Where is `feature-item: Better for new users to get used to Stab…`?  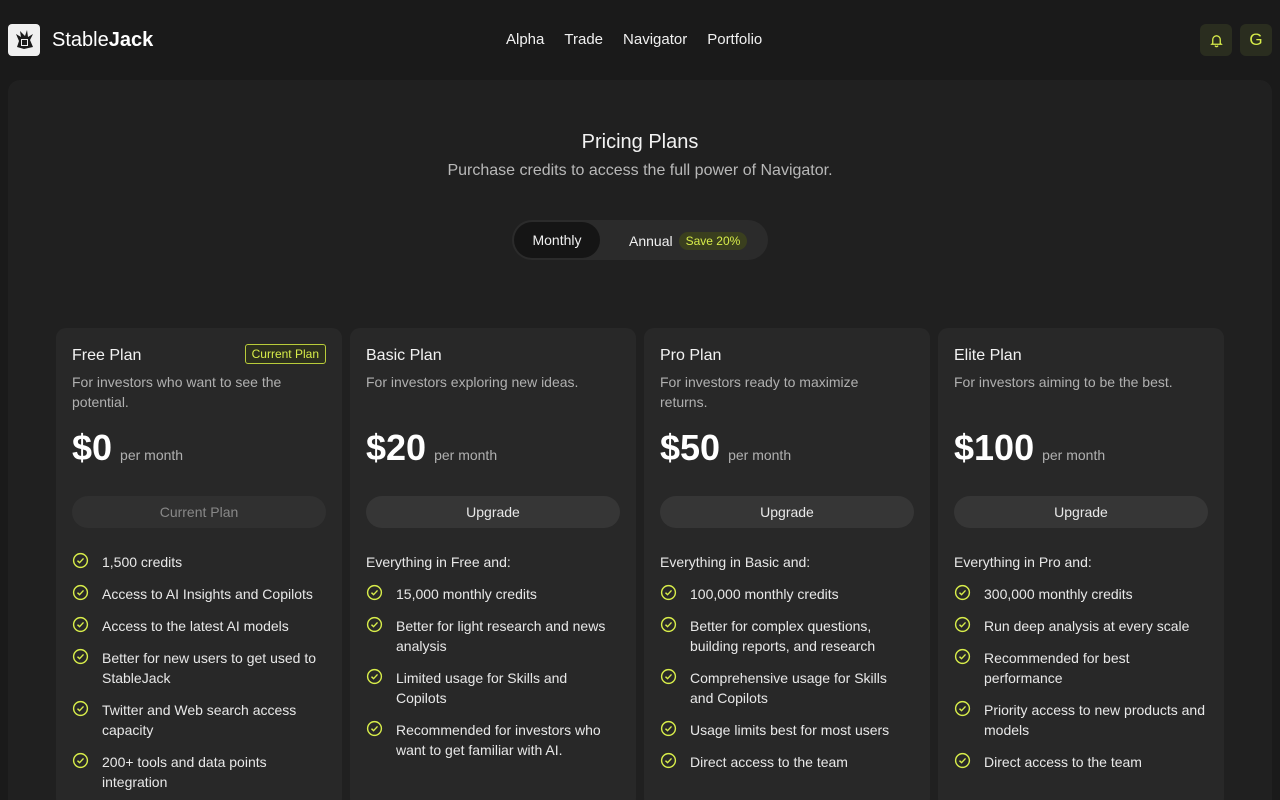
feature-item: Better for new users to get used to Stab… is located at coordinates (199, 668).